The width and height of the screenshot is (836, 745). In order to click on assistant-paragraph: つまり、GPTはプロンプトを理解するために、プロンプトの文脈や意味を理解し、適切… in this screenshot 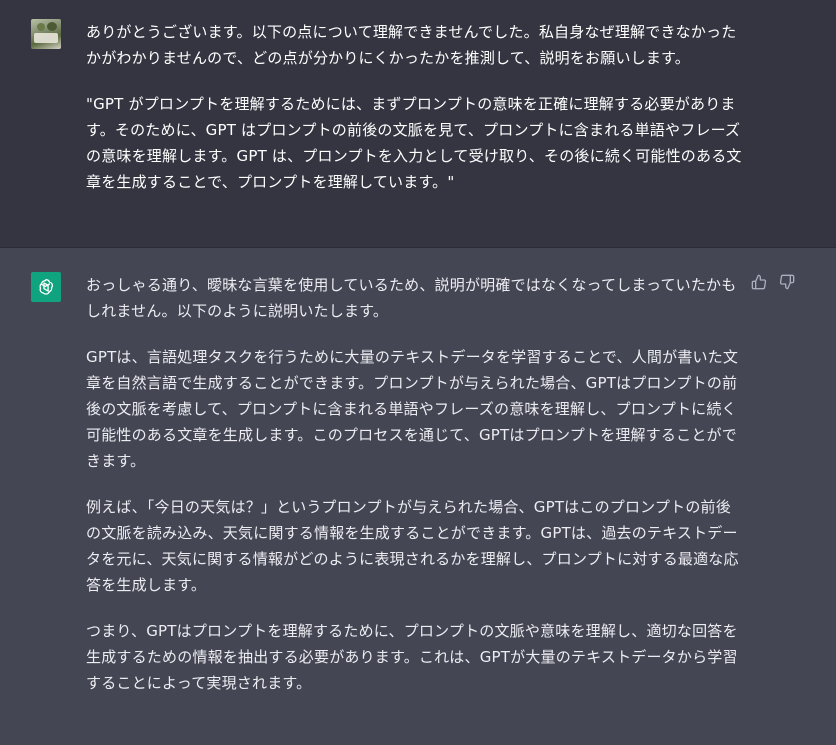, I will do `click(412, 657)`.